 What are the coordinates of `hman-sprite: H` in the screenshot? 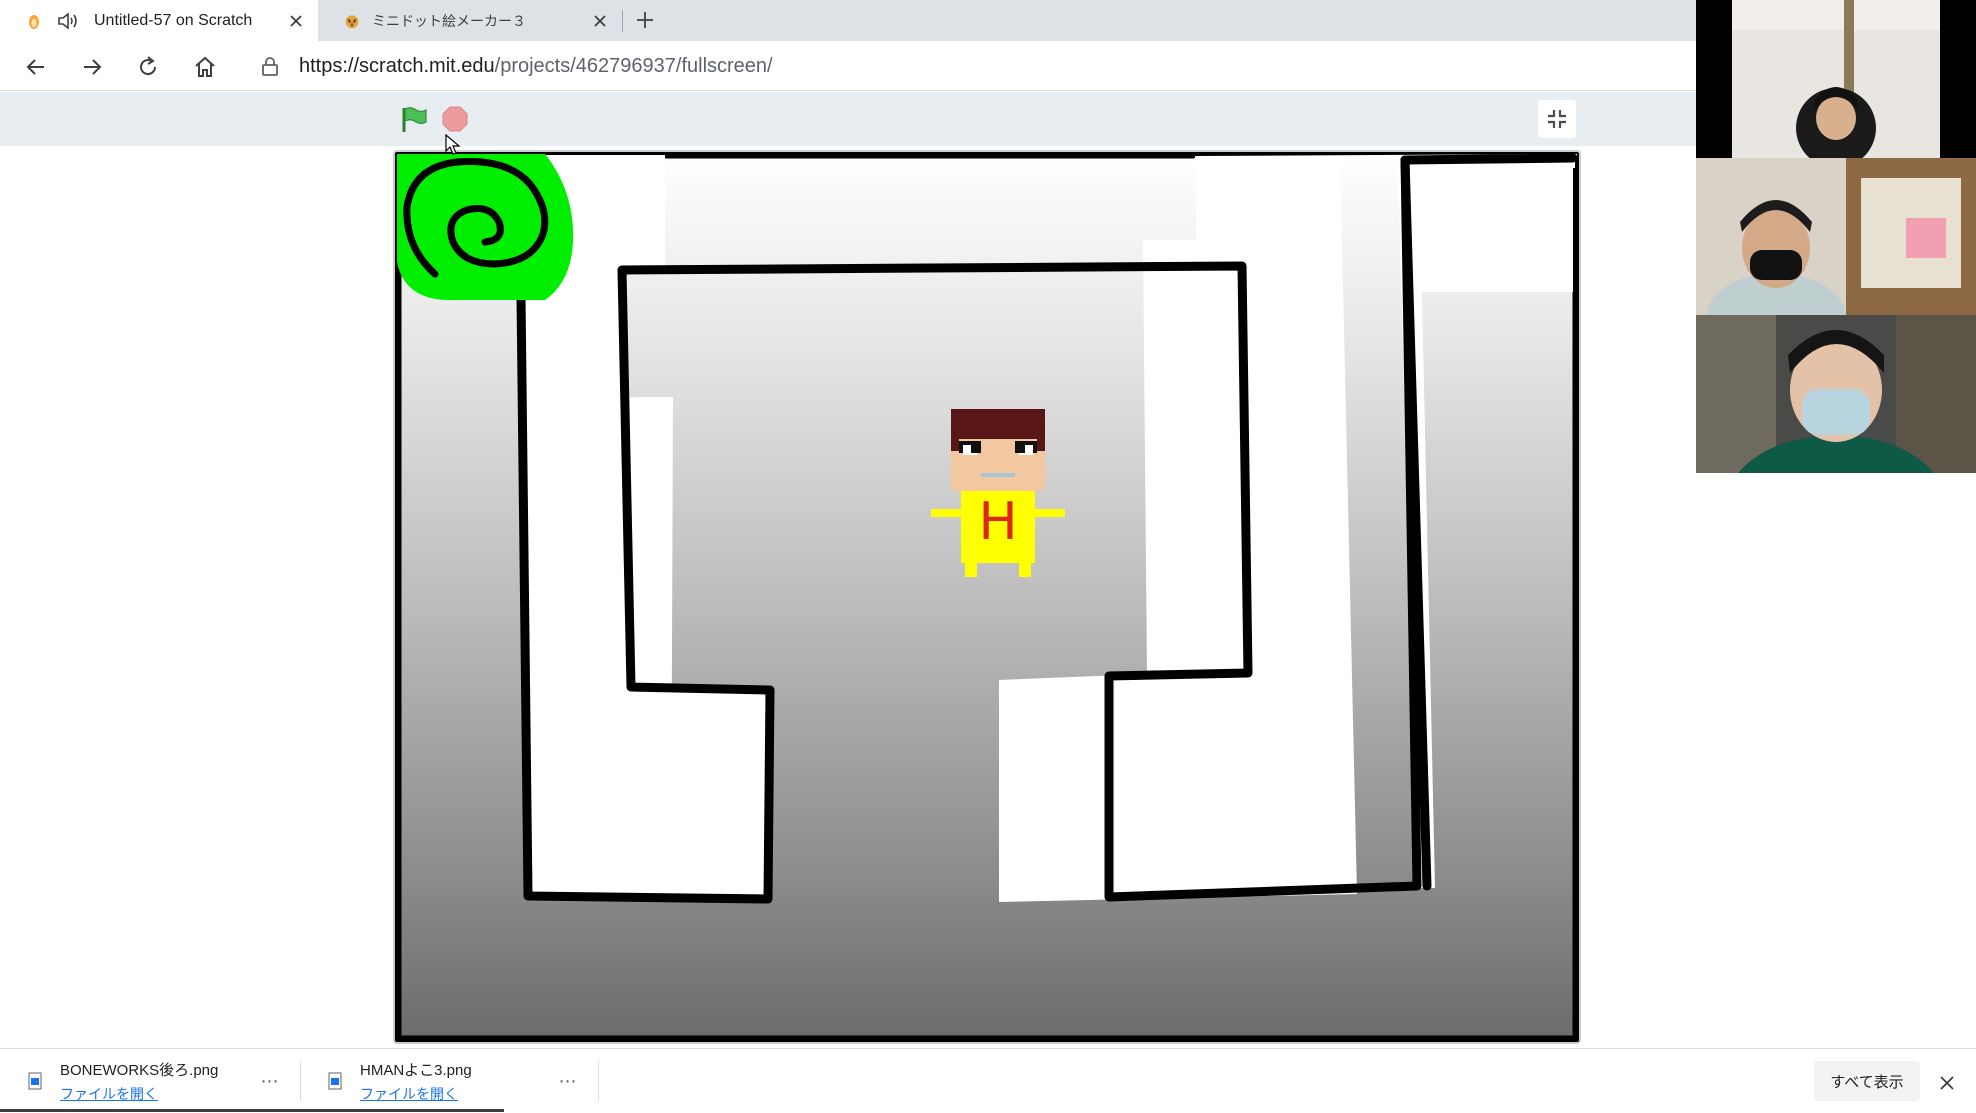 It's located at (1001, 499).